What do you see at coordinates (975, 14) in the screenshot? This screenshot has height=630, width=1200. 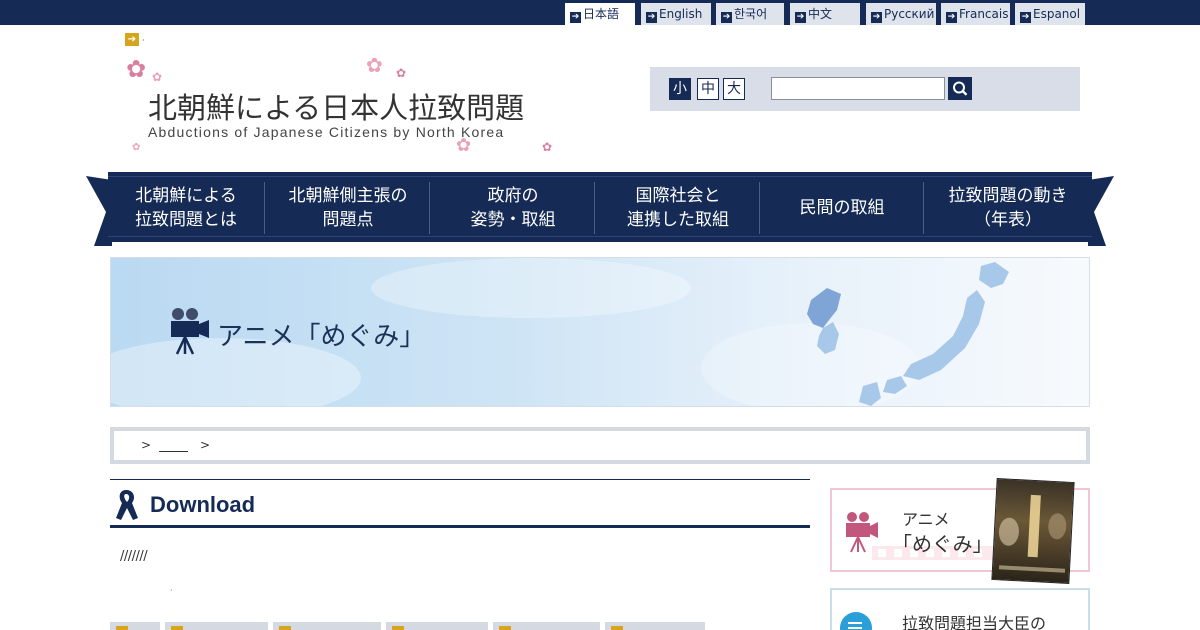 I see `lang-tab-fr: ➔ Francais` at bounding box center [975, 14].